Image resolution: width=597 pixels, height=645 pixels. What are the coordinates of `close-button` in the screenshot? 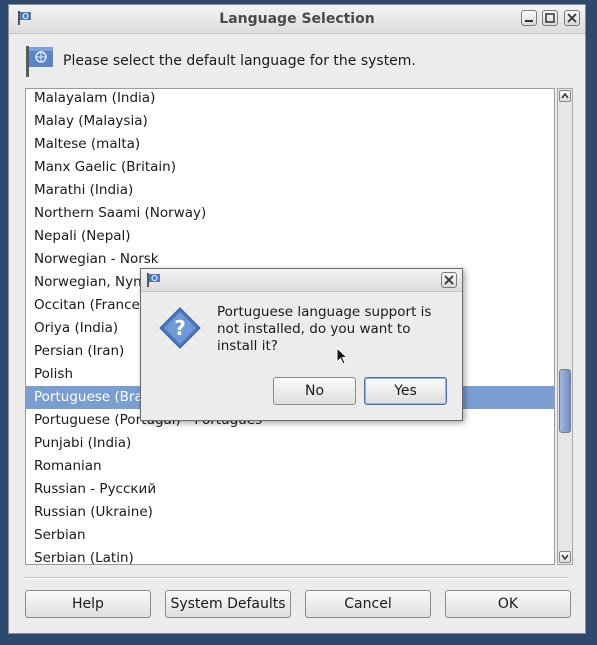 It's located at (572, 18).